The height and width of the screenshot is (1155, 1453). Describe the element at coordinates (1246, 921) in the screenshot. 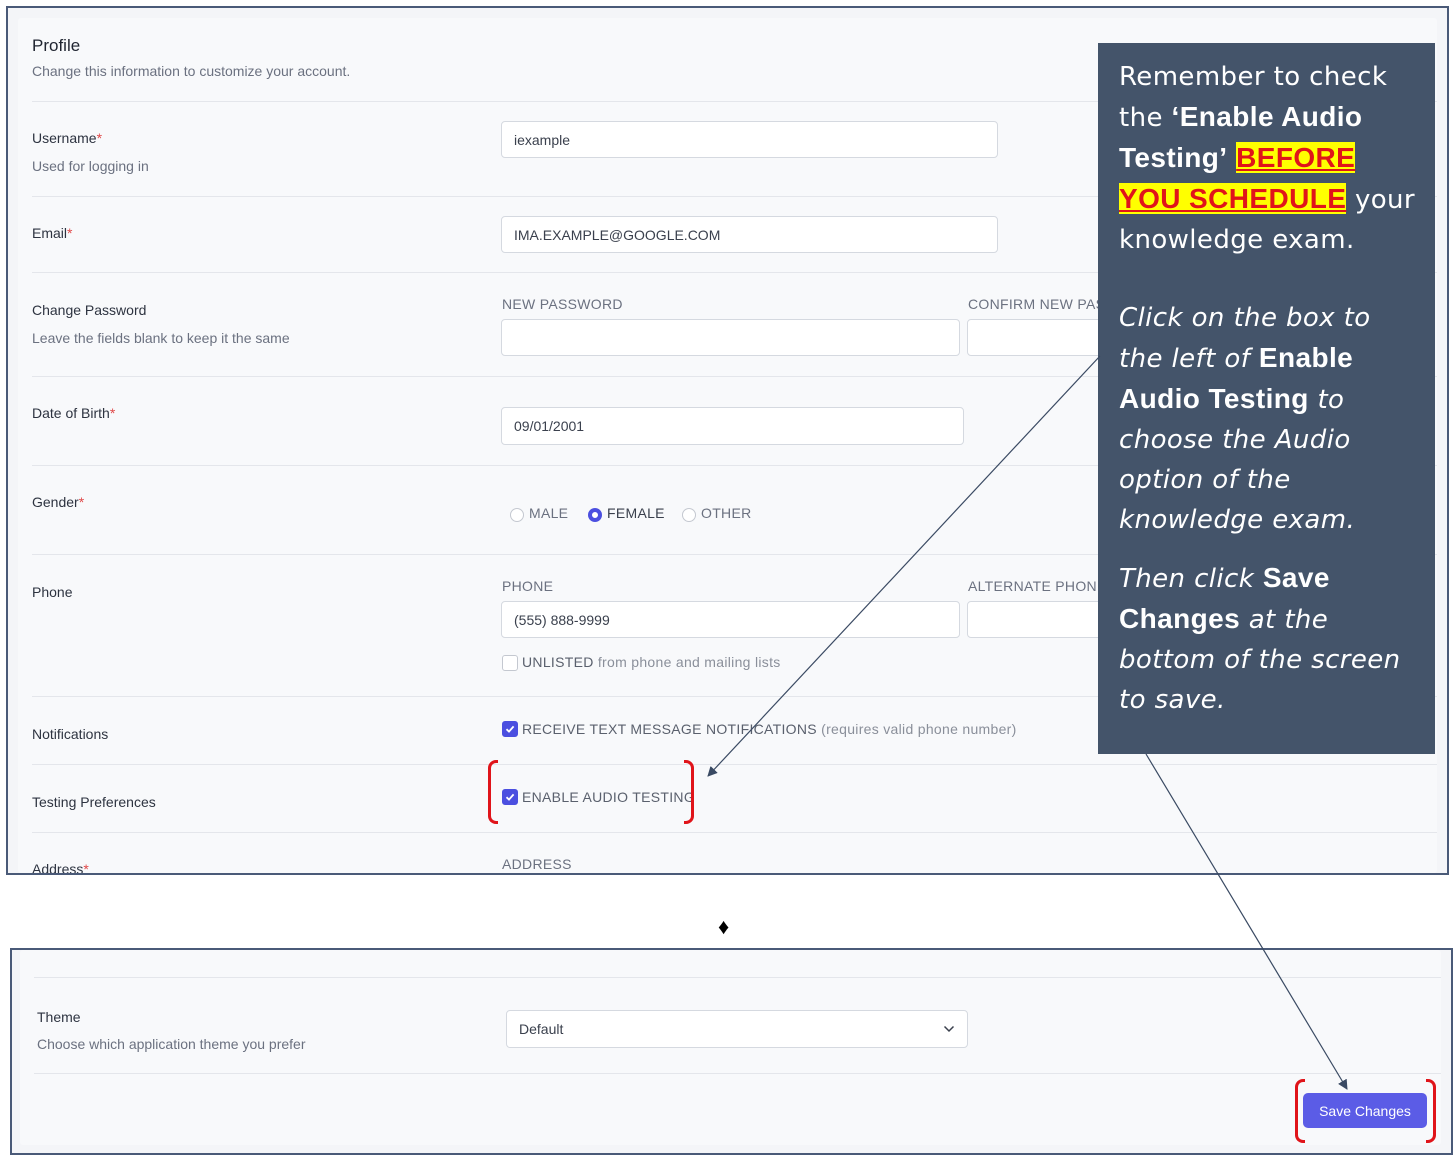

I see `arrow-to-save-button` at that location.